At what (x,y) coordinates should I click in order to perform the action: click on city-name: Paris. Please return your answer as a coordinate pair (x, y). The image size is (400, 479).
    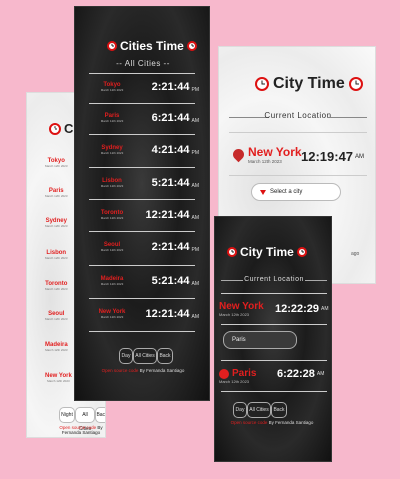
    Looking at the image, I should click on (244, 373).